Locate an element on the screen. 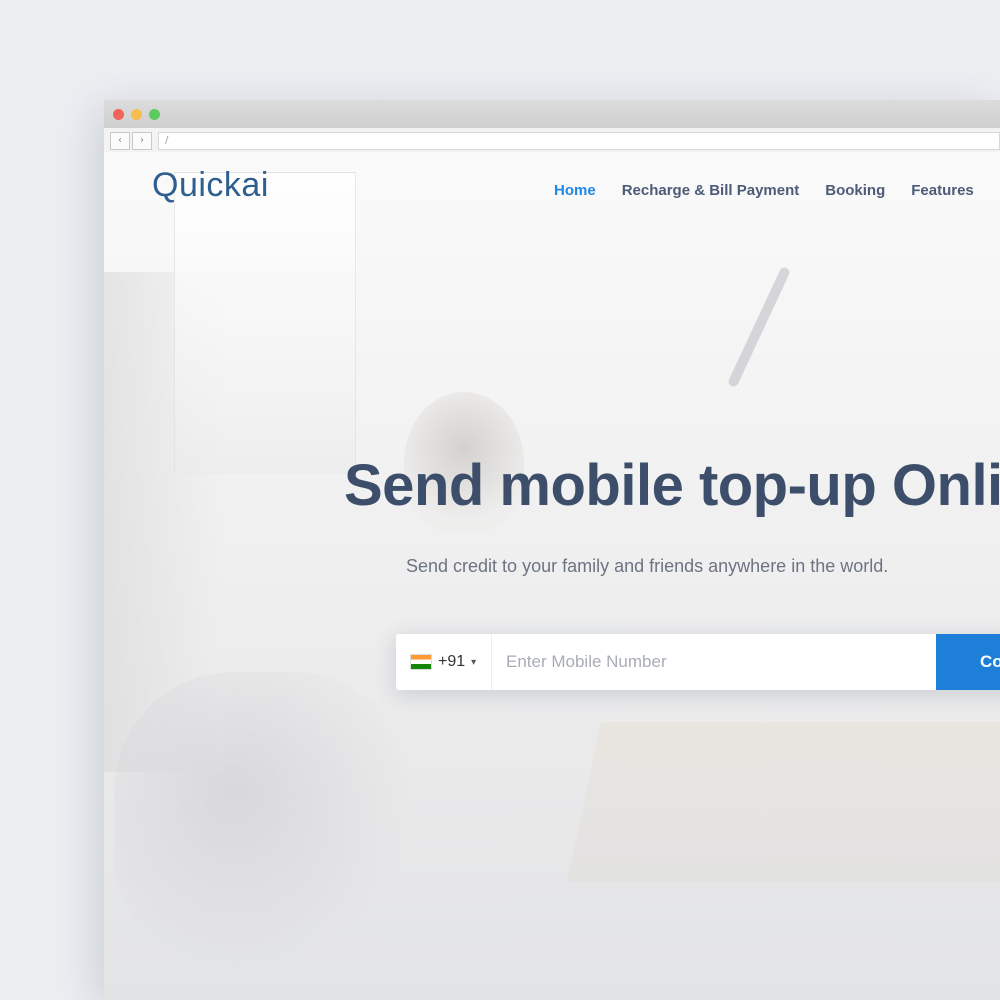 The height and width of the screenshot is (1000, 1000). nav-item-recharge: Recharge & Bill Payment is located at coordinates (711, 190).